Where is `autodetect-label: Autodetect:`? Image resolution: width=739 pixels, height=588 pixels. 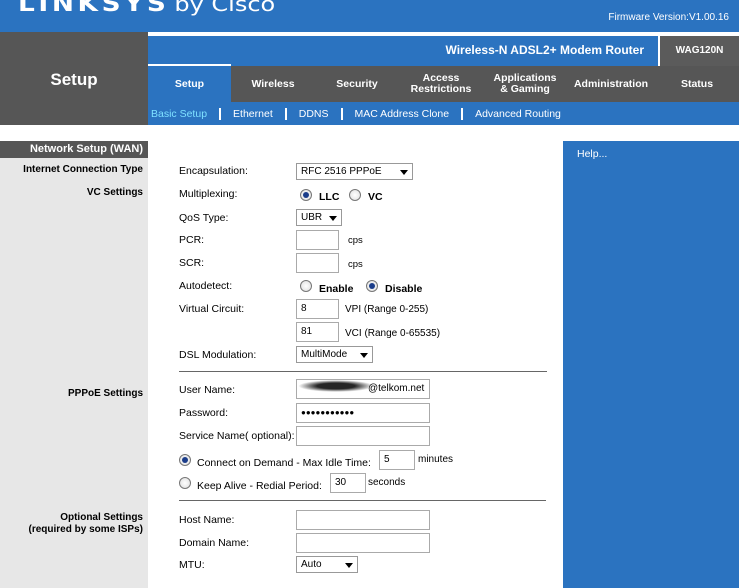 autodetect-label: Autodetect: is located at coordinates (206, 286).